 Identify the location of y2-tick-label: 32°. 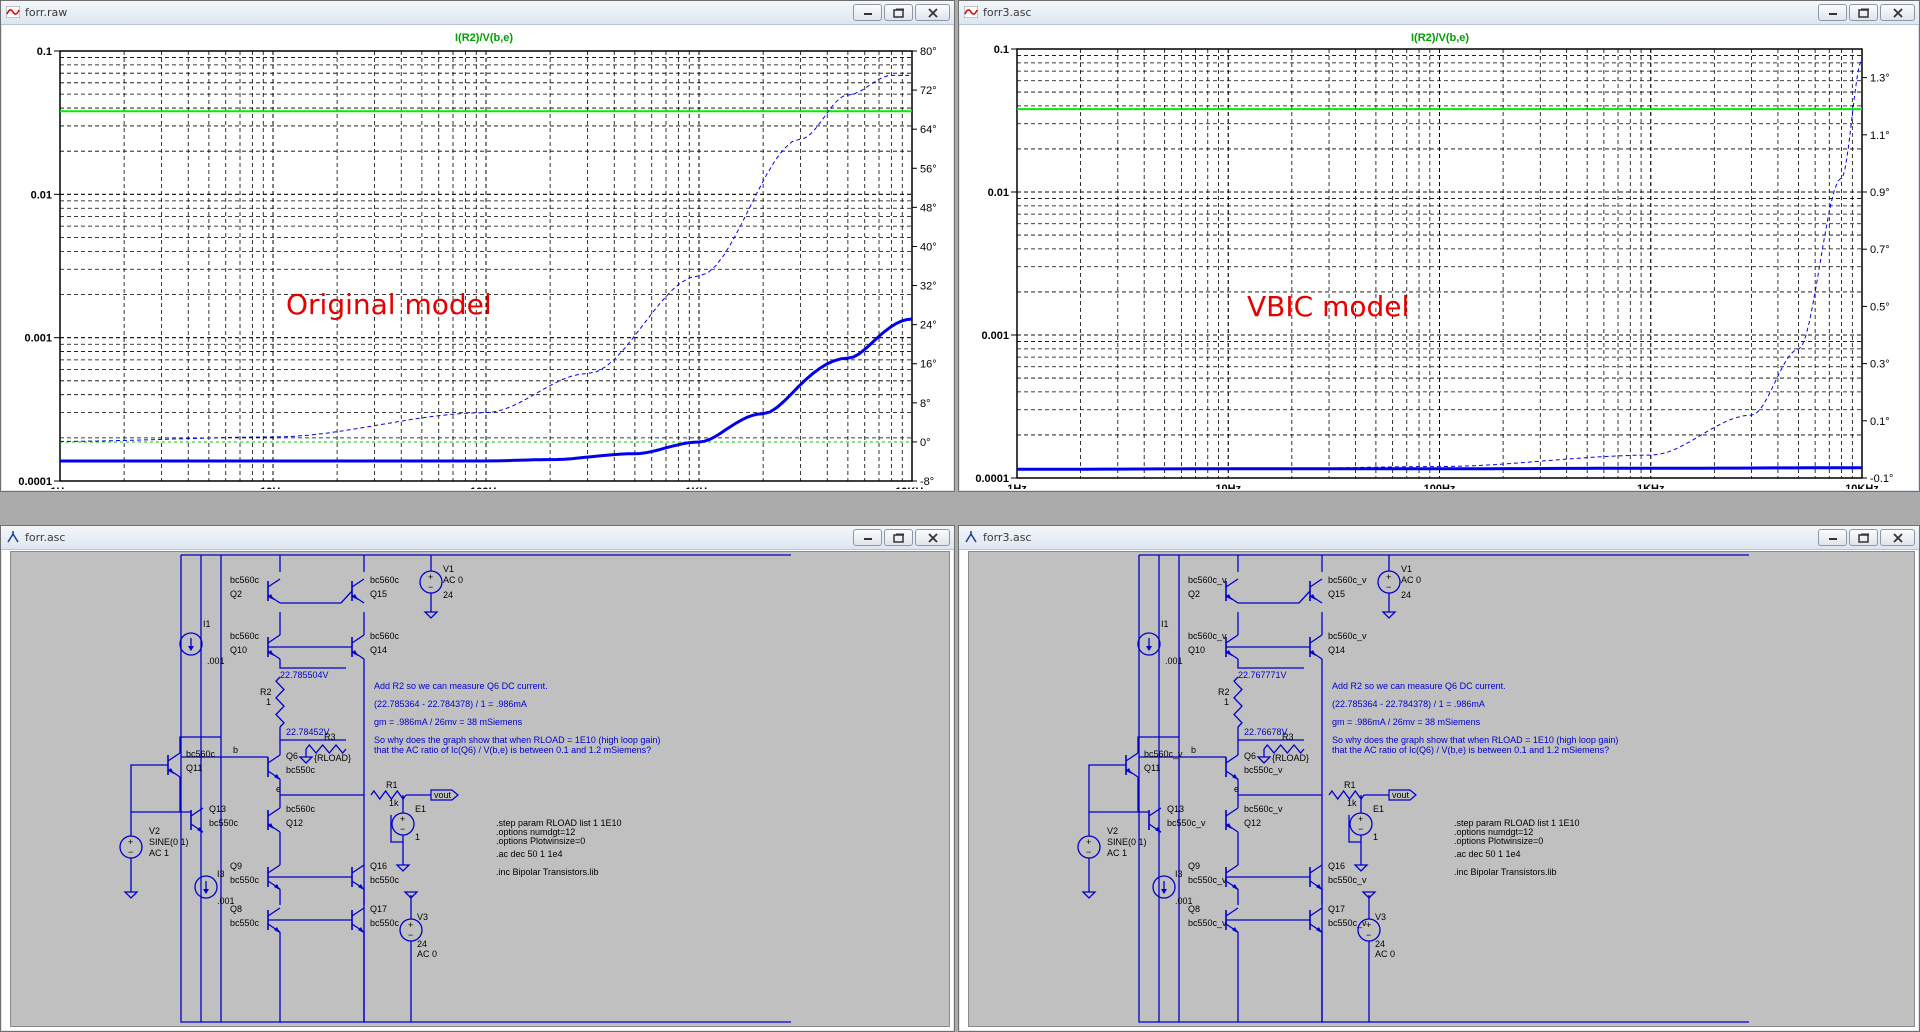
(928, 287).